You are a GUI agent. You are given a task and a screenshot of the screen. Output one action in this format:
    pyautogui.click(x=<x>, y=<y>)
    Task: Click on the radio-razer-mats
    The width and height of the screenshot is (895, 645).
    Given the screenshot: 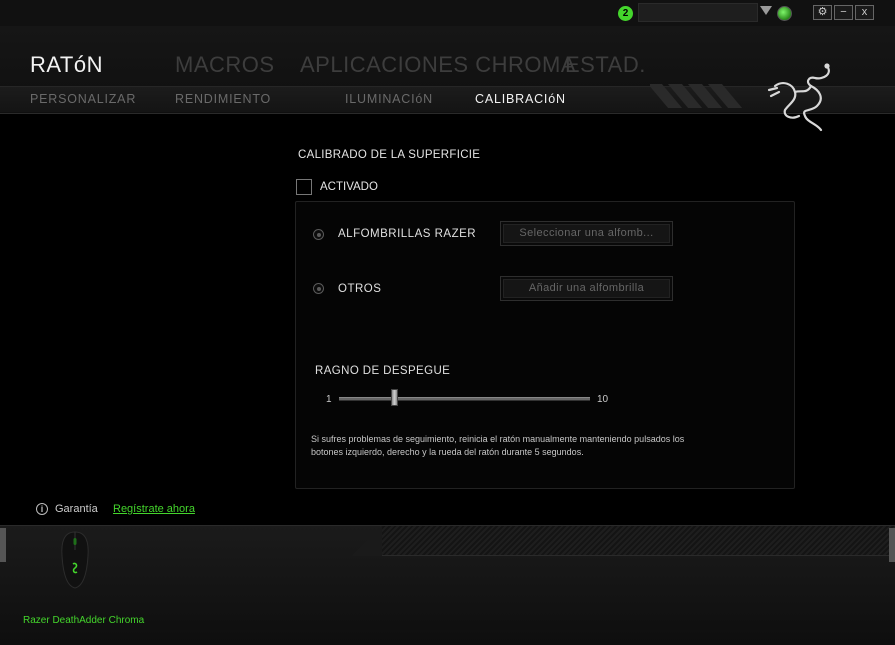 What is the action you would take?
    pyautogui.click(x=318, y=234)
    